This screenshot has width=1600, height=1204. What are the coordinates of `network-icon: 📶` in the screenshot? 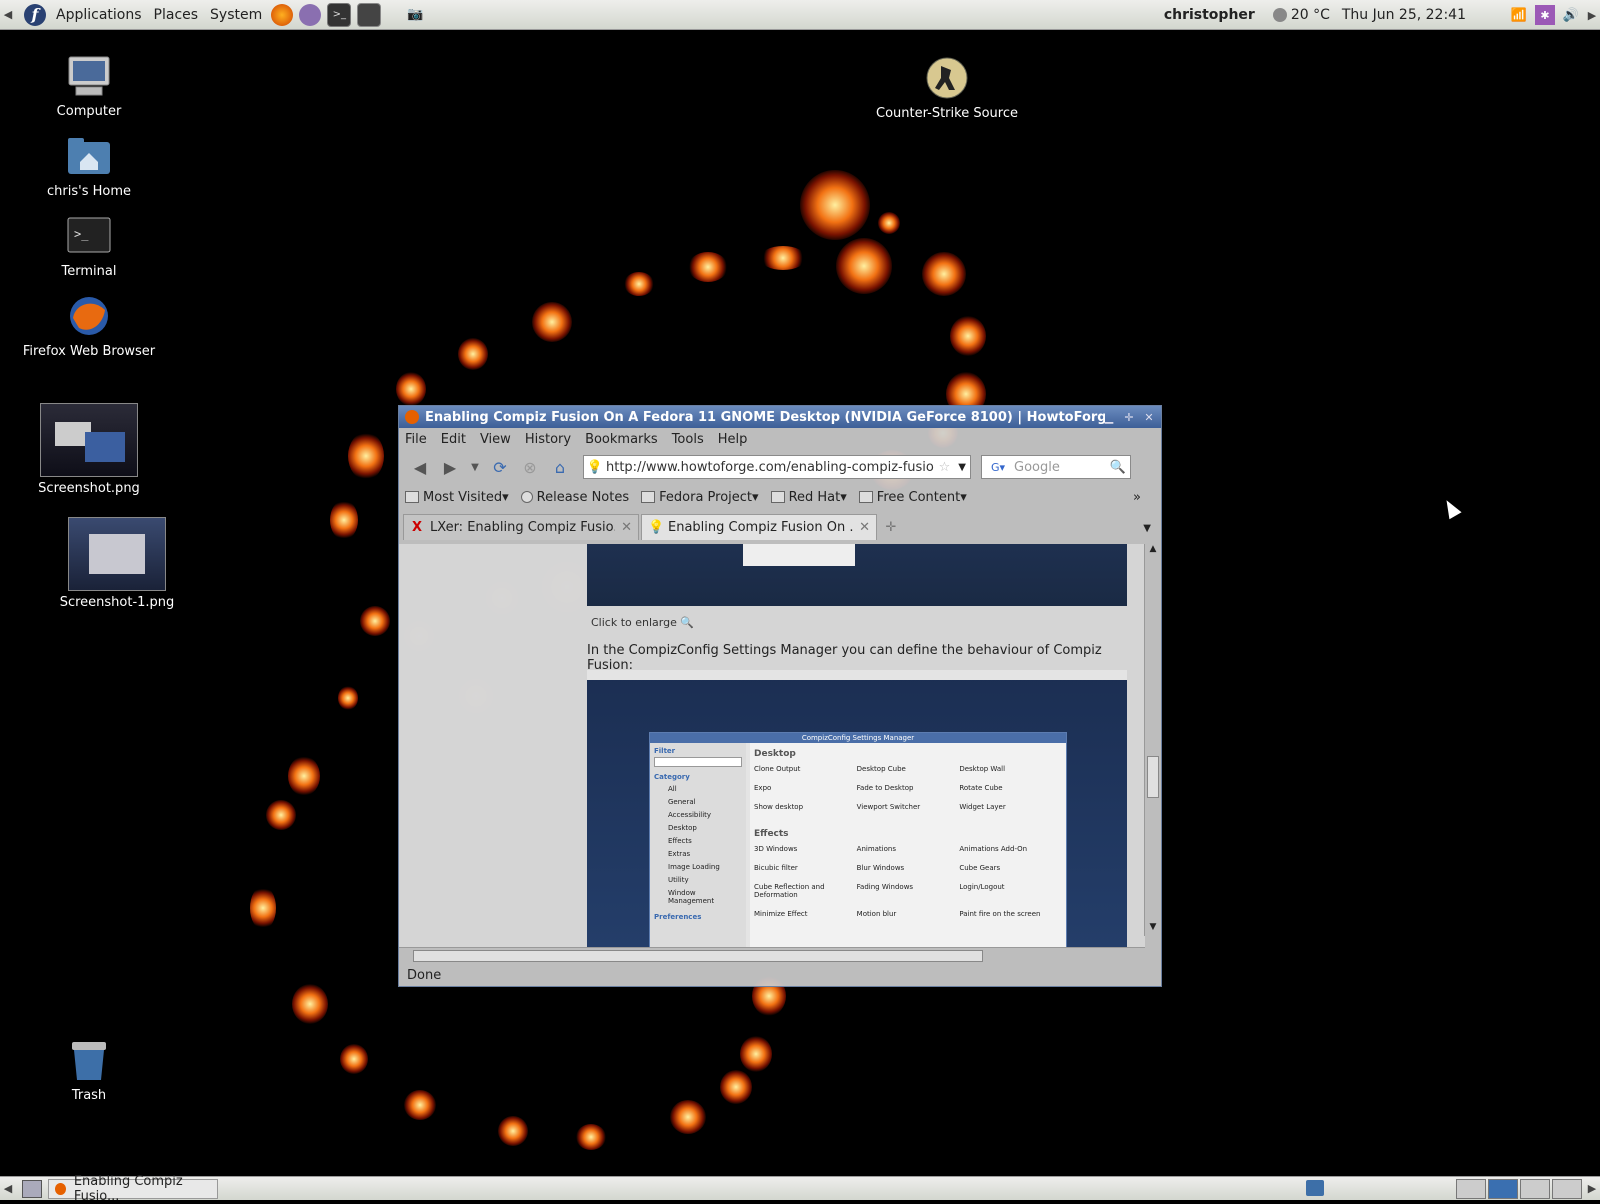 It's located at (1519, 15).